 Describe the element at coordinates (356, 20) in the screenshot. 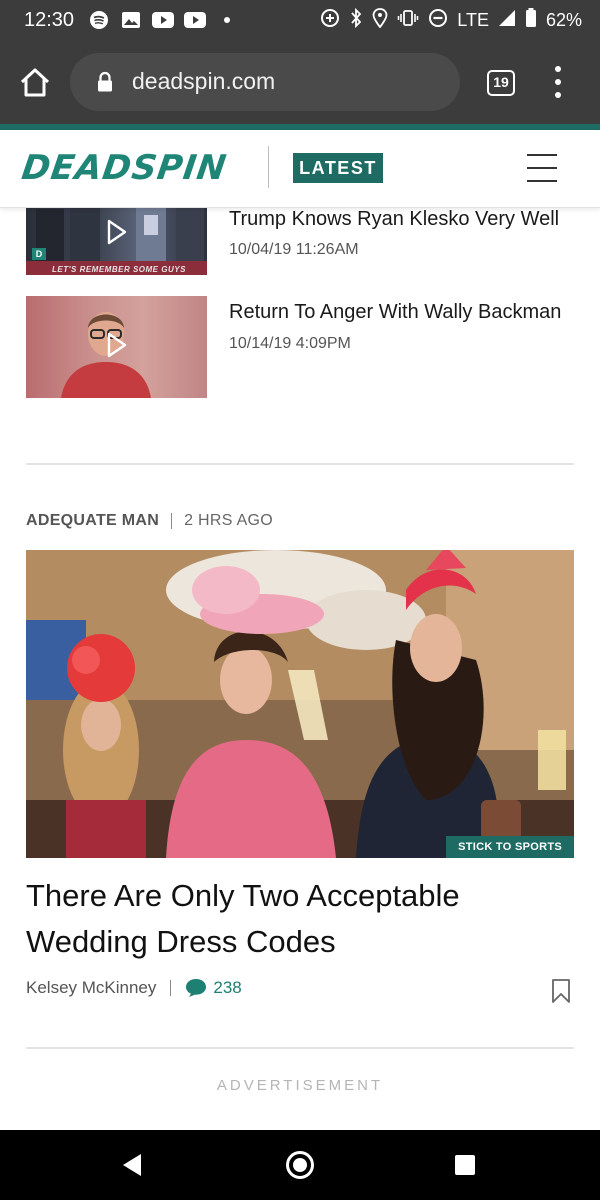

I see `bluetooth-icon` at that location.